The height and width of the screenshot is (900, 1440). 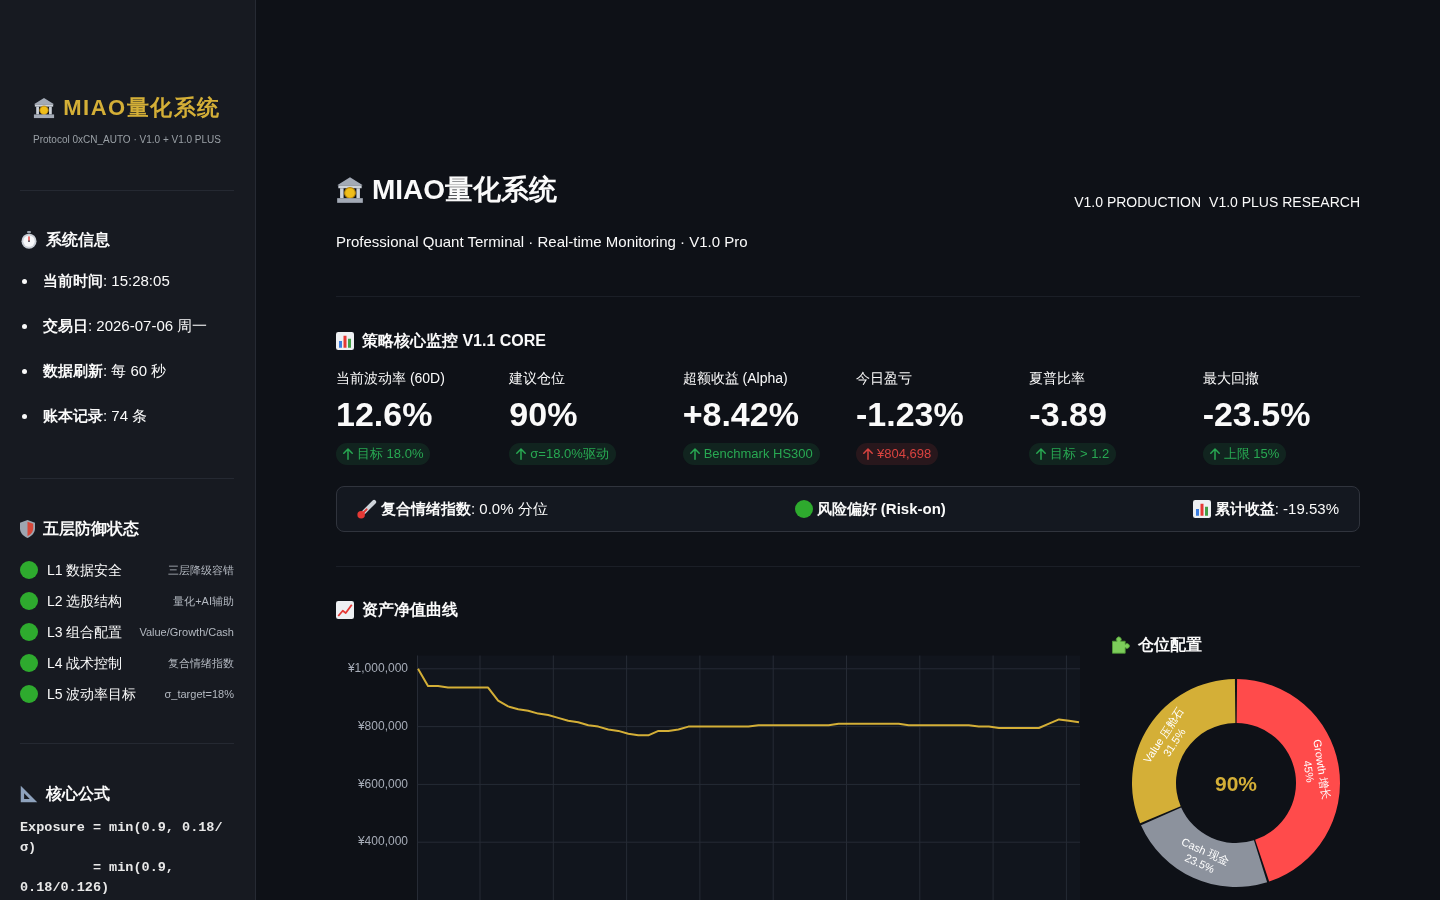 What do you see at coordinates (105, 371) in the screenshot?
I see `info-text: 数据刷新: 每 60 秒` at bounding box center [105, 371].